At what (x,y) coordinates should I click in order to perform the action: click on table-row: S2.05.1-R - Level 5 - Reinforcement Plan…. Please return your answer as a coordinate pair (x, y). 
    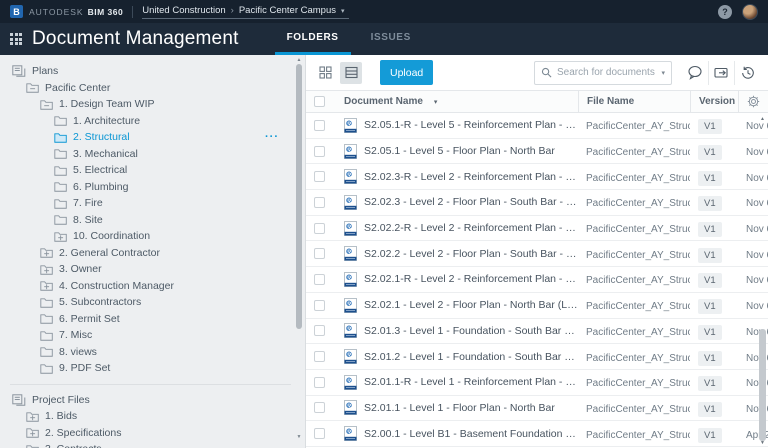
    Looking at the image, I should click on (537, 126).